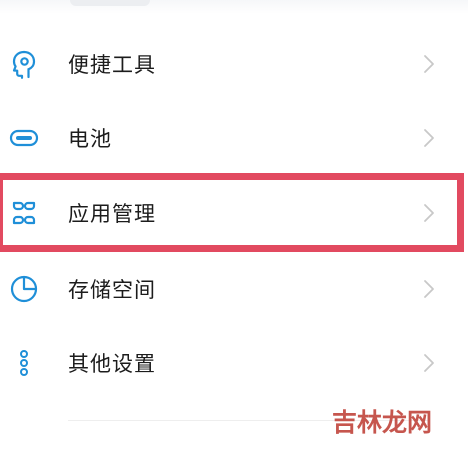 The height and width of the screenshot is (453, 468). I want to click on battery-icon, so click(24, 137).